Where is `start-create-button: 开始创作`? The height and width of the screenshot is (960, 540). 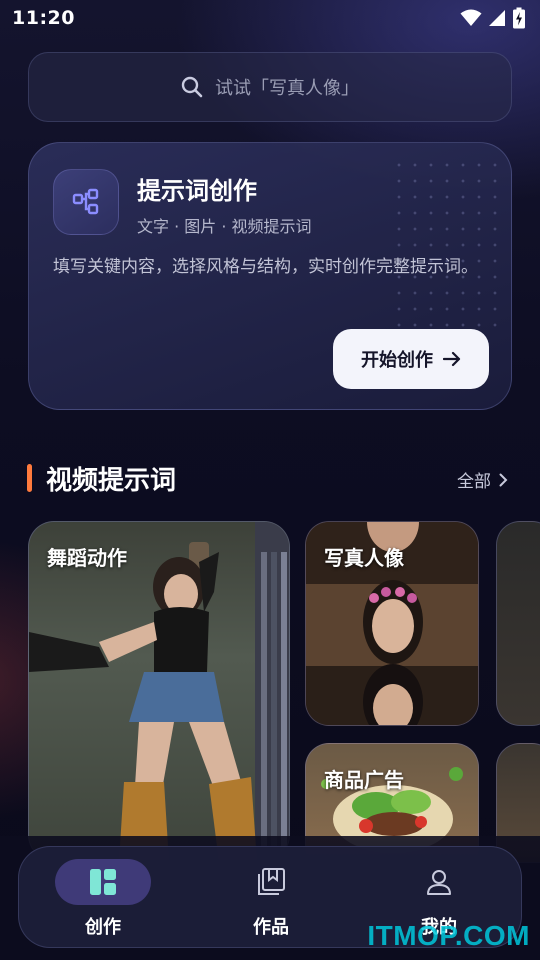
start-create-button: 开始创作 is located at coordinates (411, 359).